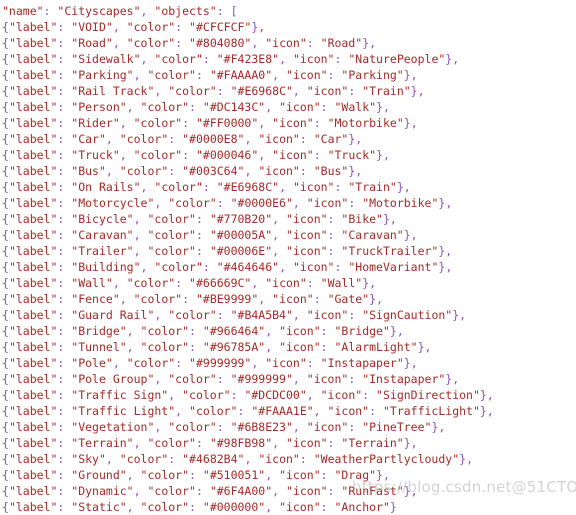 This screenshot has height=515, width=576. I want to click on string: "#464646", so click(248, 267).